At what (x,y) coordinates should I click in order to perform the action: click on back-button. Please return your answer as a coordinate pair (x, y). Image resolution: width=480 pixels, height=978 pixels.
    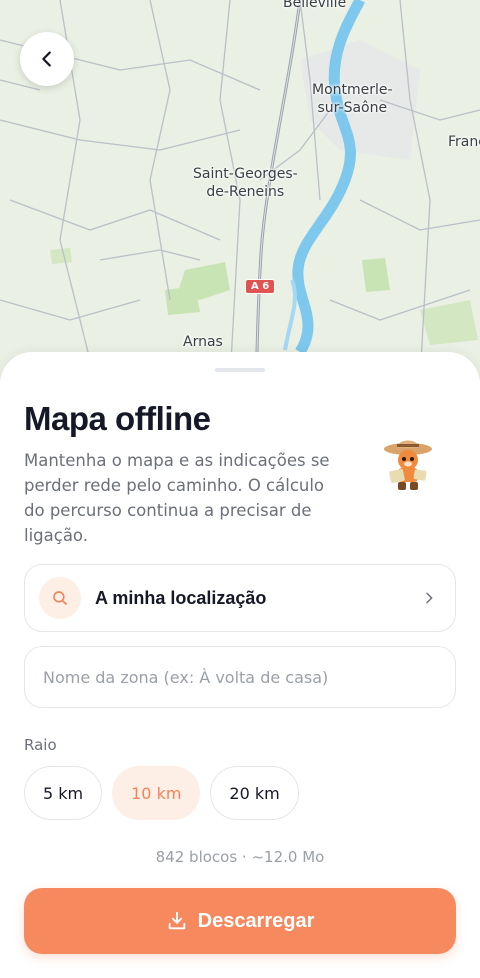
    Looking at the image, I should click on (47, 59).